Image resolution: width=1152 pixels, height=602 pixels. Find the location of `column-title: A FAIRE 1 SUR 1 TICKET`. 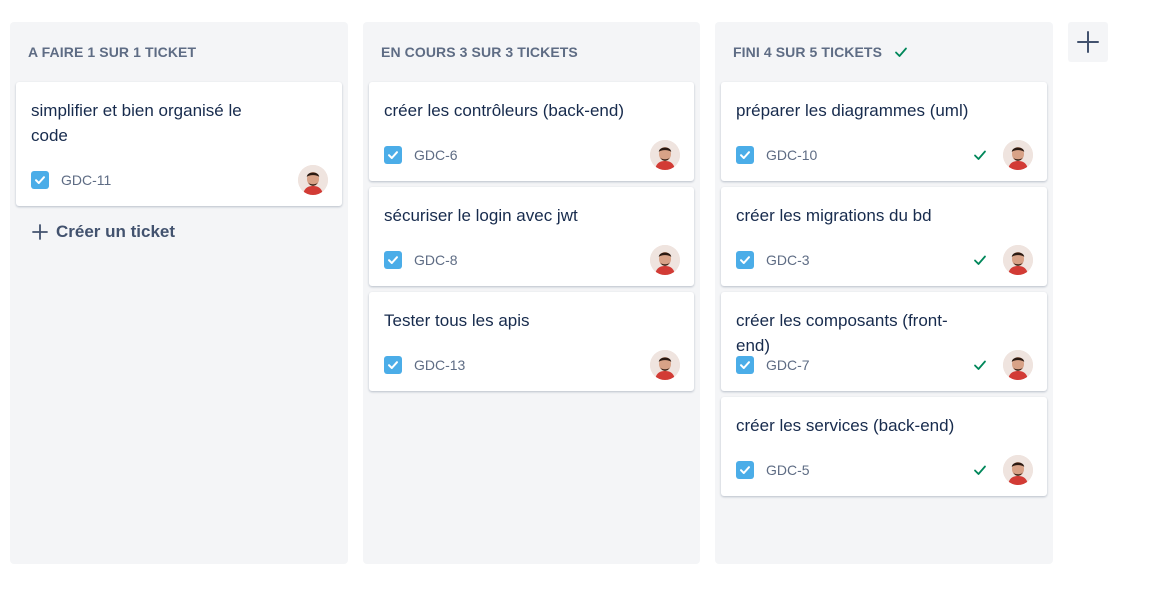

column-title: A FAIRE 1 SUR 1 TICKET is located at coordinates (112, 52).